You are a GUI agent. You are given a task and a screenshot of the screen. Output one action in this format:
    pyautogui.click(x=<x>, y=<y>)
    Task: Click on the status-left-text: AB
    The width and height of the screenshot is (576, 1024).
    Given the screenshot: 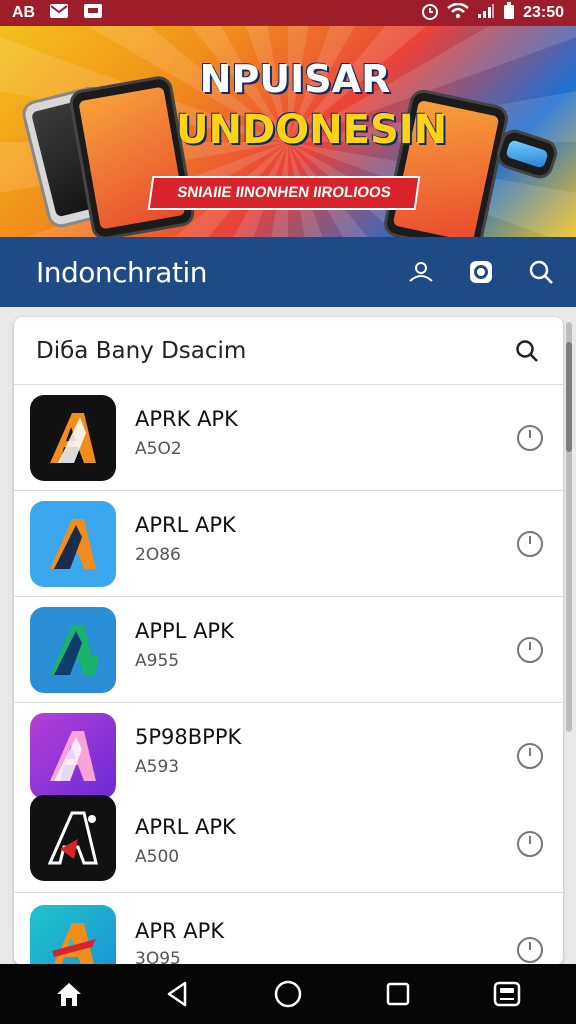 What is the action you would take?
    pyautogui.click(x=24, y=12)
    